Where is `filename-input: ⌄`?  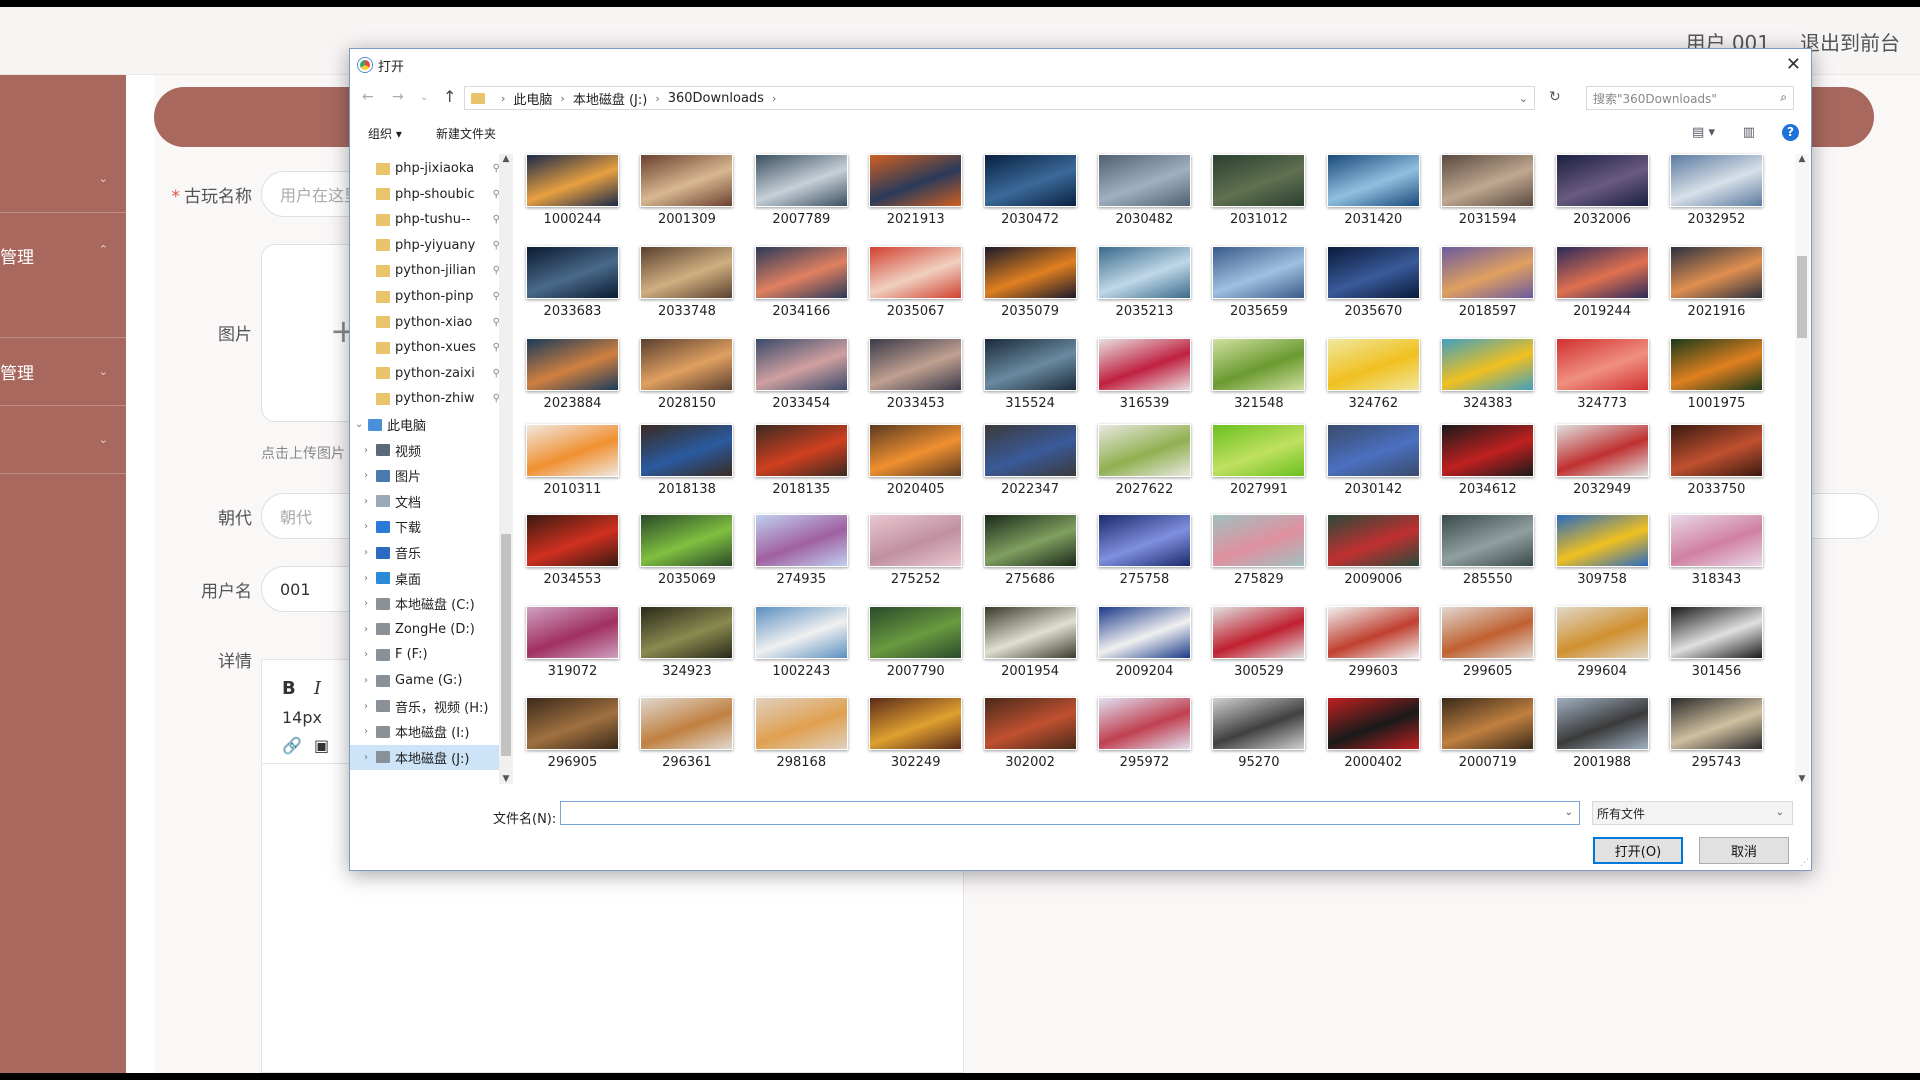 filename-input: ⌄ is located at coordinates (1070, 813).